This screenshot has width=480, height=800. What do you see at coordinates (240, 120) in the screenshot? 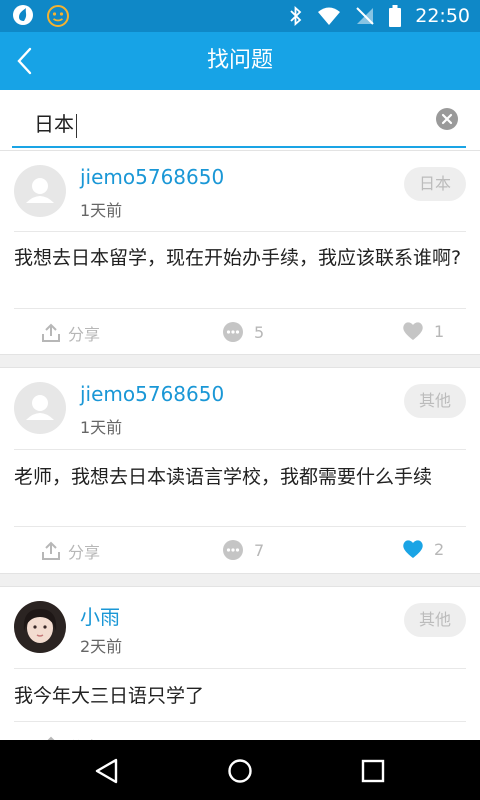
I see `search-bar: 日本` at bounding box center [240, 120].